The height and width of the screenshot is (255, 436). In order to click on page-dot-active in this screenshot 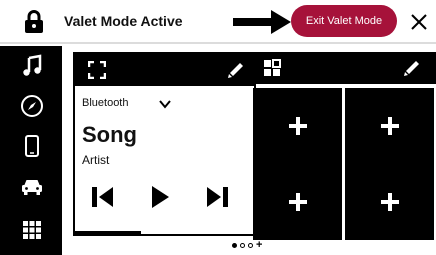, I will do `click(234, 245)`.